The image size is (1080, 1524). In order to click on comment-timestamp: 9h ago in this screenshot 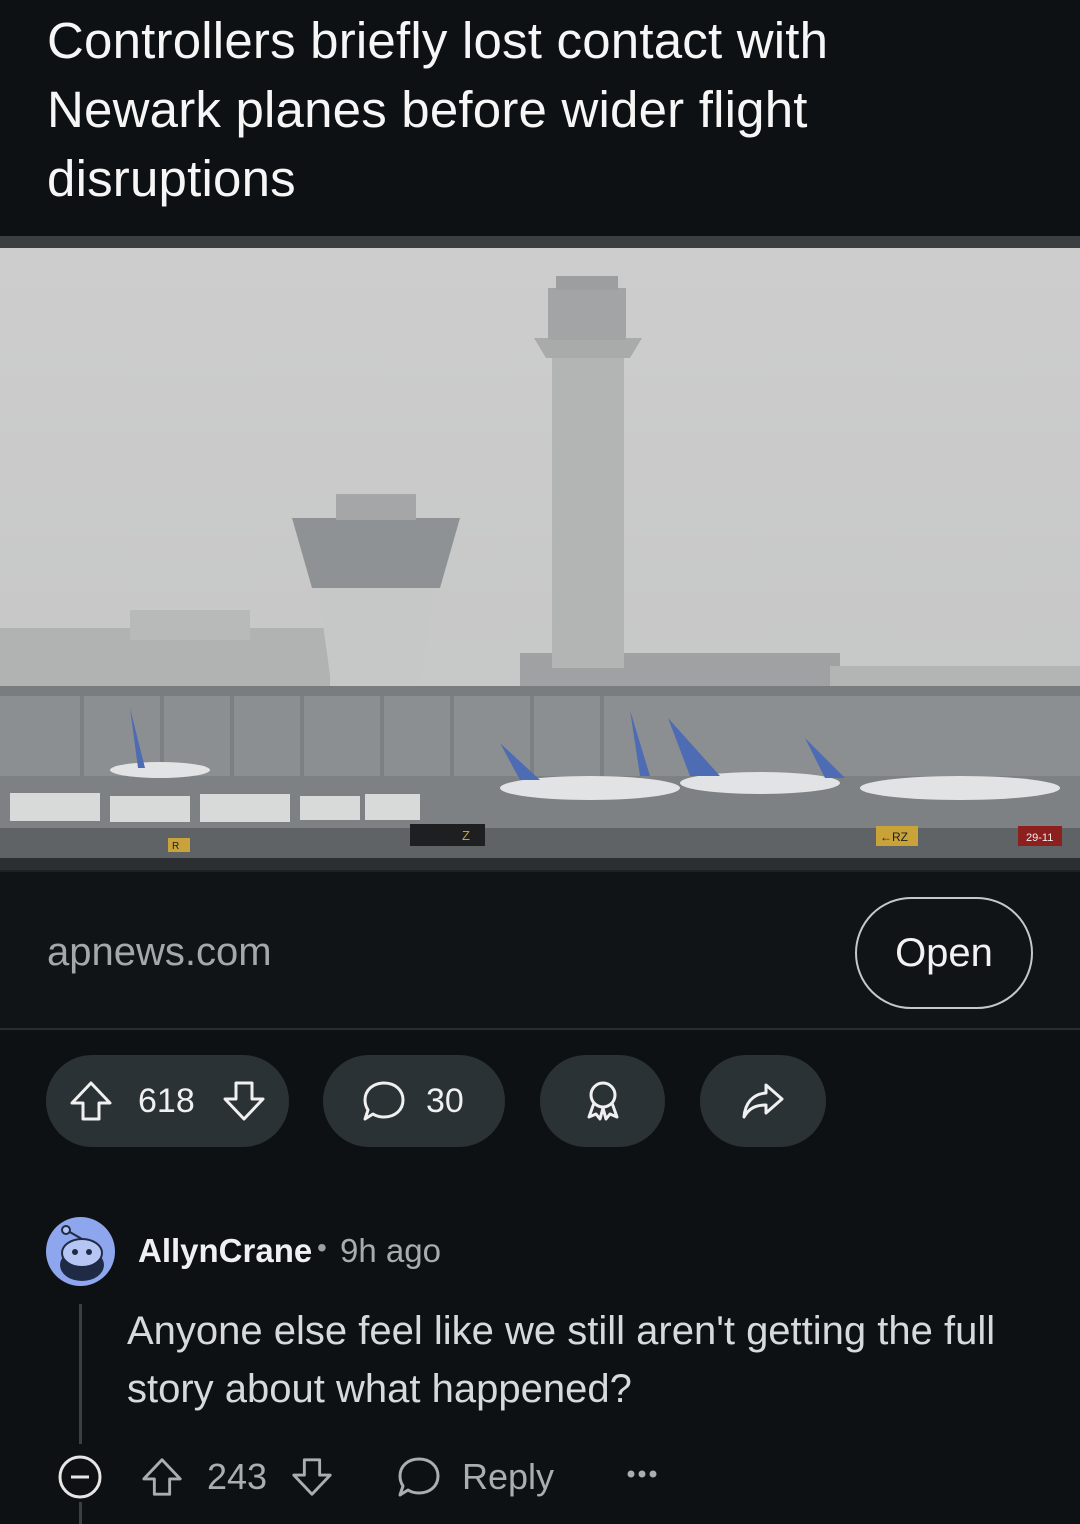, I will do `click(390, 1250)`.